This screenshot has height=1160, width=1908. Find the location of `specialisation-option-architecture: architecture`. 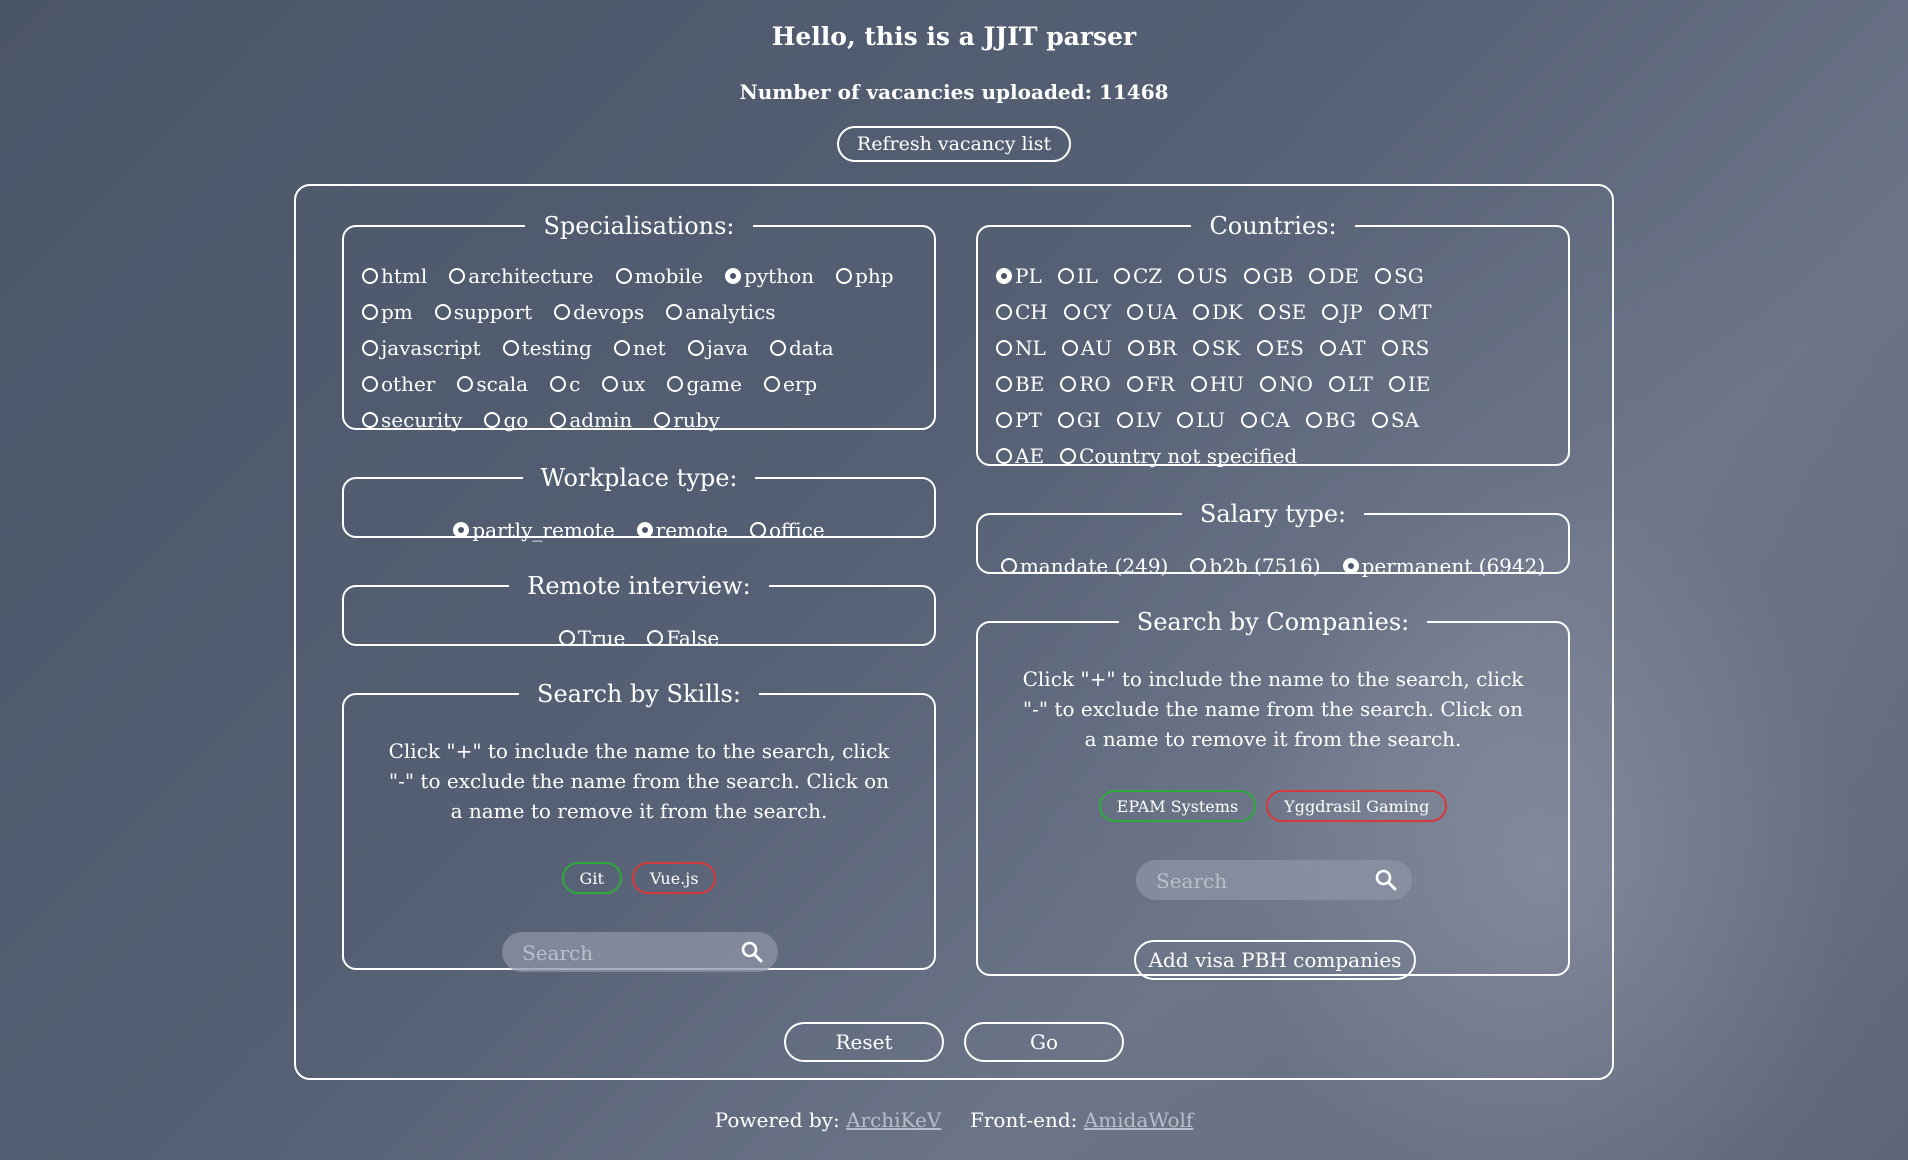

specialisation-option-architecture: architecture is located at coordinates (521, 276).